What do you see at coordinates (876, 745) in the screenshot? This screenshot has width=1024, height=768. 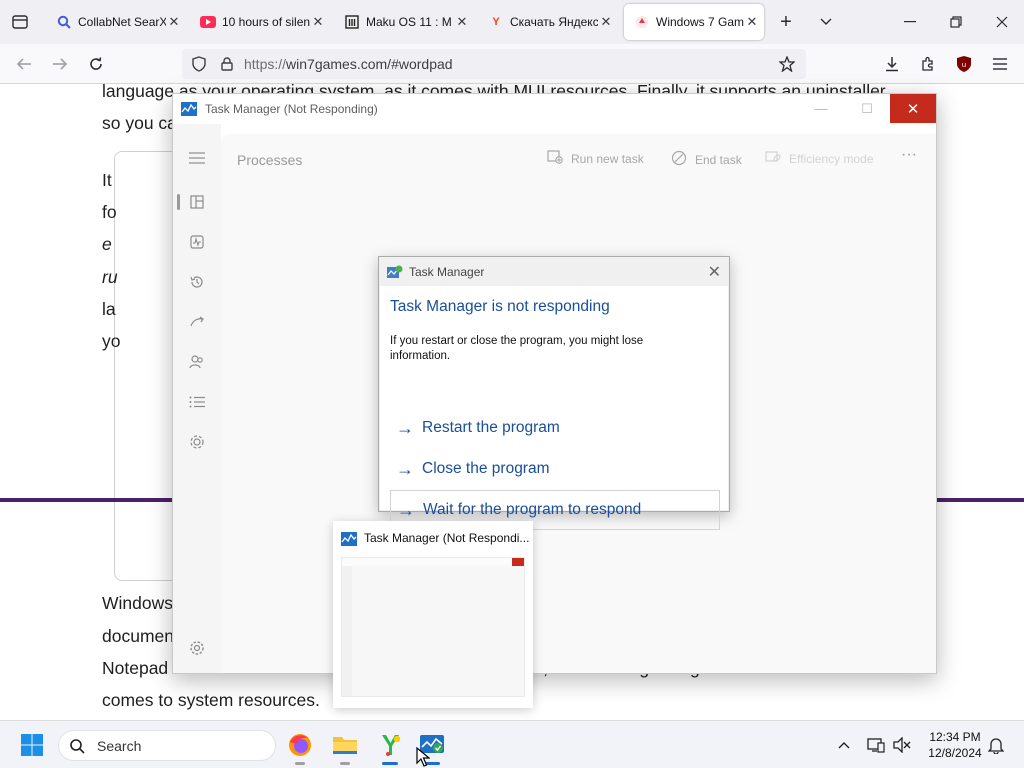 I see `network-icon` at bounding box center [876, 745].